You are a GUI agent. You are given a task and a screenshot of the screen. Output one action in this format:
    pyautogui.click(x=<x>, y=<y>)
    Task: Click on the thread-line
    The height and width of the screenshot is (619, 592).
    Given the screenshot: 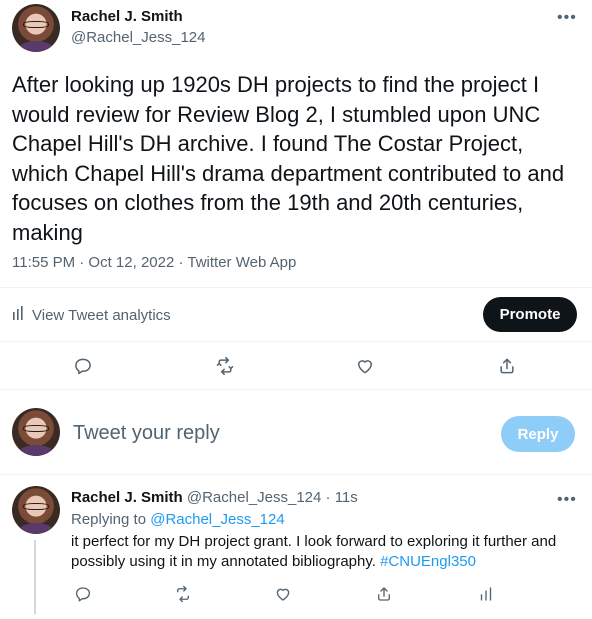 What is the action you would take?
    pyautogui.click(x=35, y=577)
    